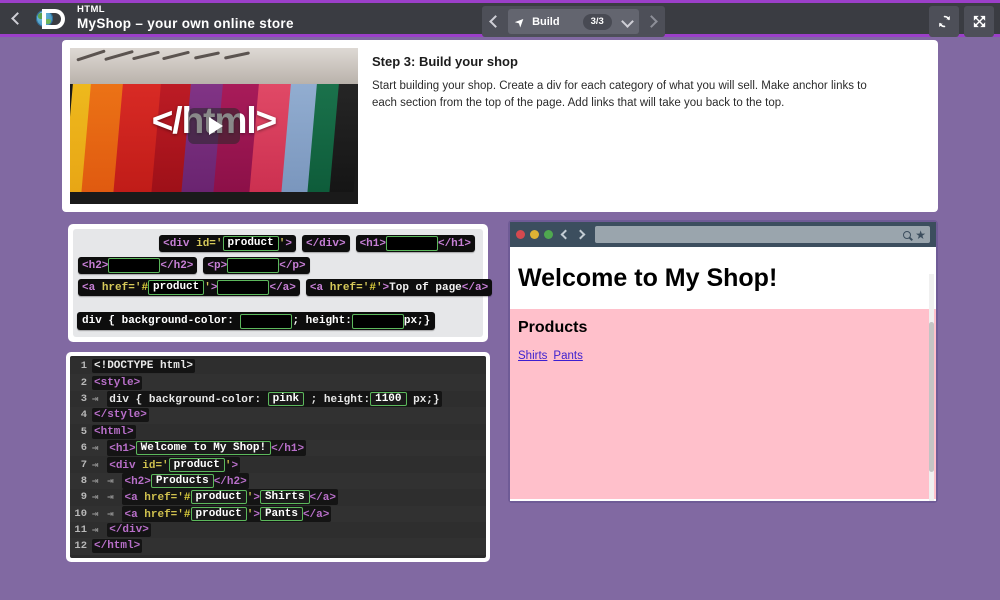 This screenshot has height=600, width=1000. I want to click on code-token-group: <html>, so click(114, 431).